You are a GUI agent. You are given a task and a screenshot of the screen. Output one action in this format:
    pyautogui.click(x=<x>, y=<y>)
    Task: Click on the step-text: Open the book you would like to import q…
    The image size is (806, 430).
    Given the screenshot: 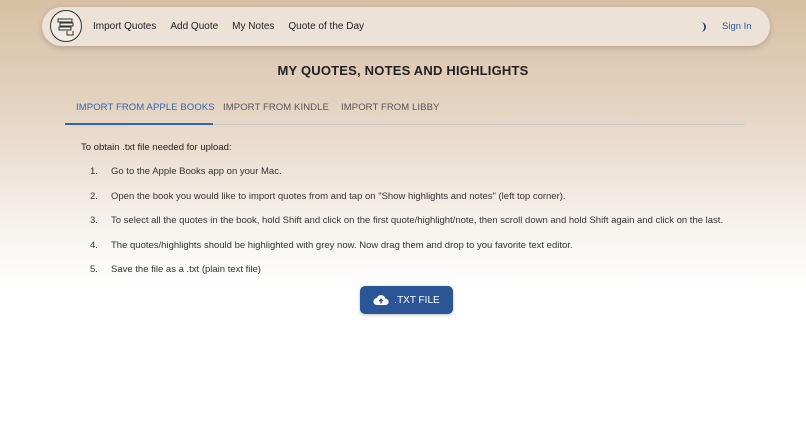 What is the action you would take?
    pyautogui.click(x=338, y=196)
    